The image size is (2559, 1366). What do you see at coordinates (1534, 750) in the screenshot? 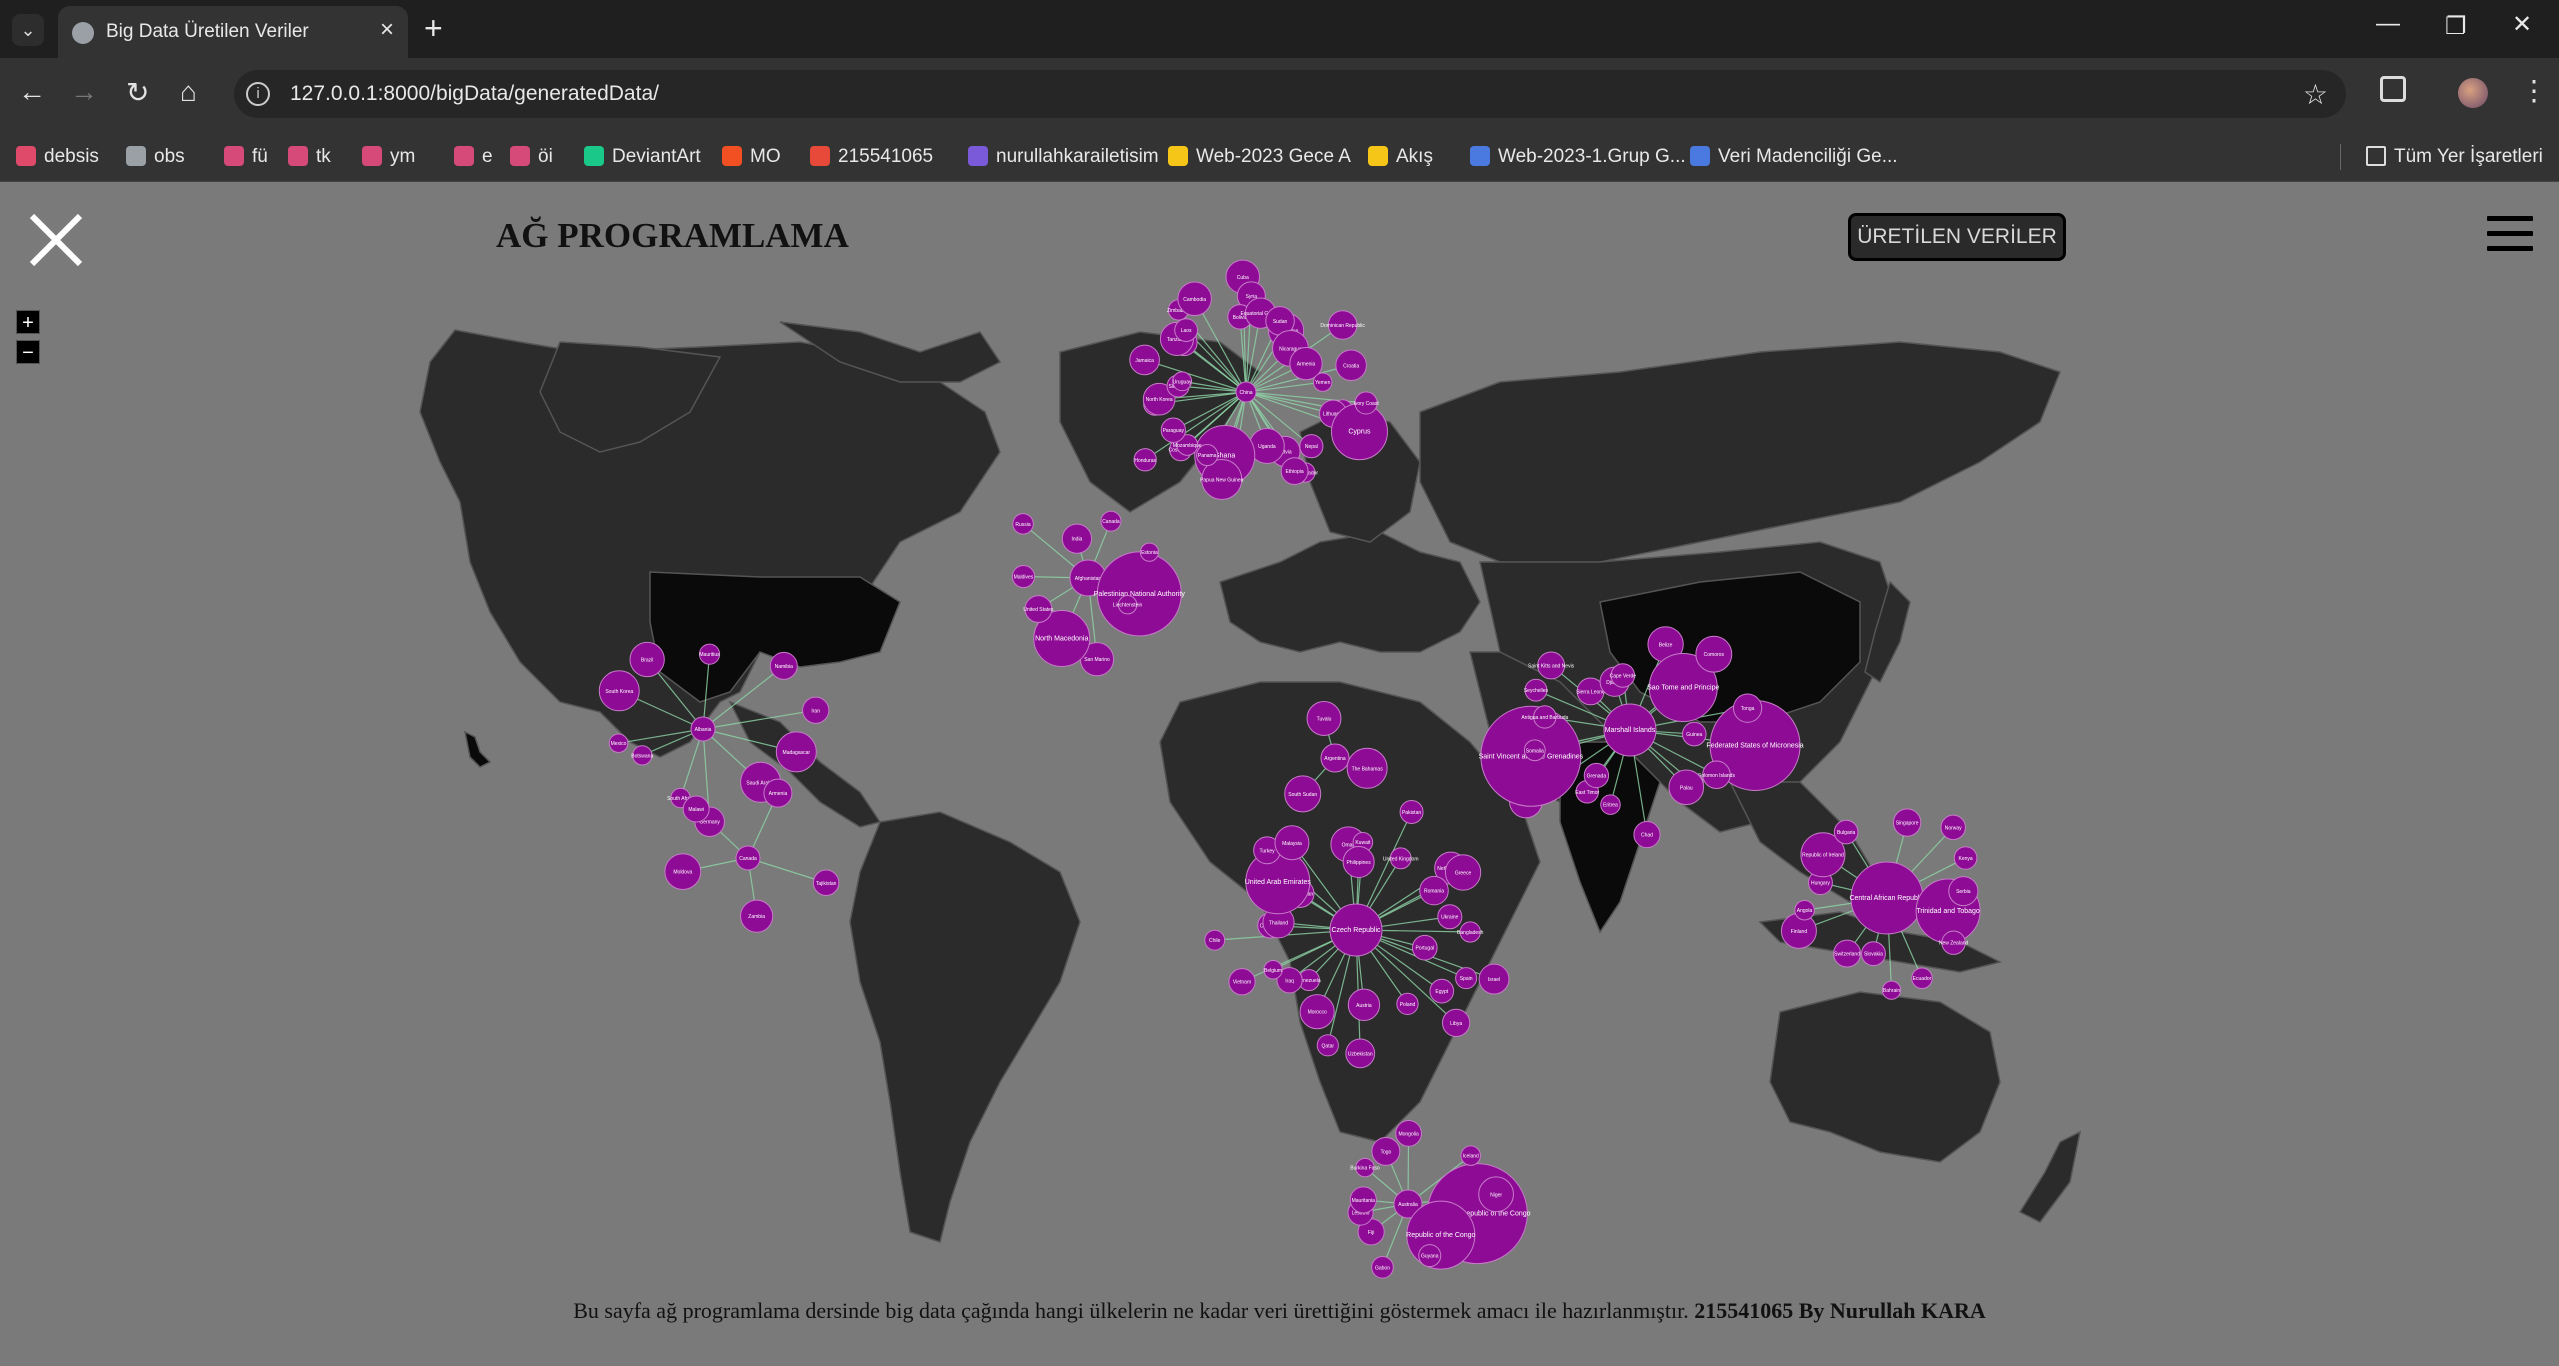
I see `country-node: Somalia` at bounding box center [1534, 750].